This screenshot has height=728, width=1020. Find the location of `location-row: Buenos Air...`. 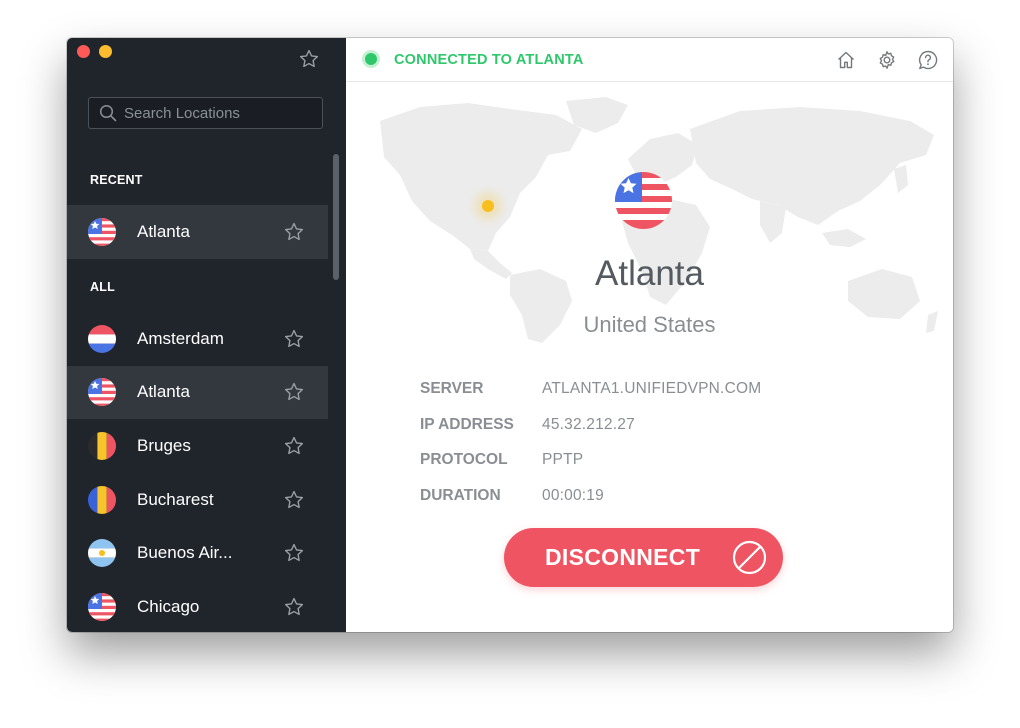

location-row: Buenos Air... is located at coordinates (197, 553).